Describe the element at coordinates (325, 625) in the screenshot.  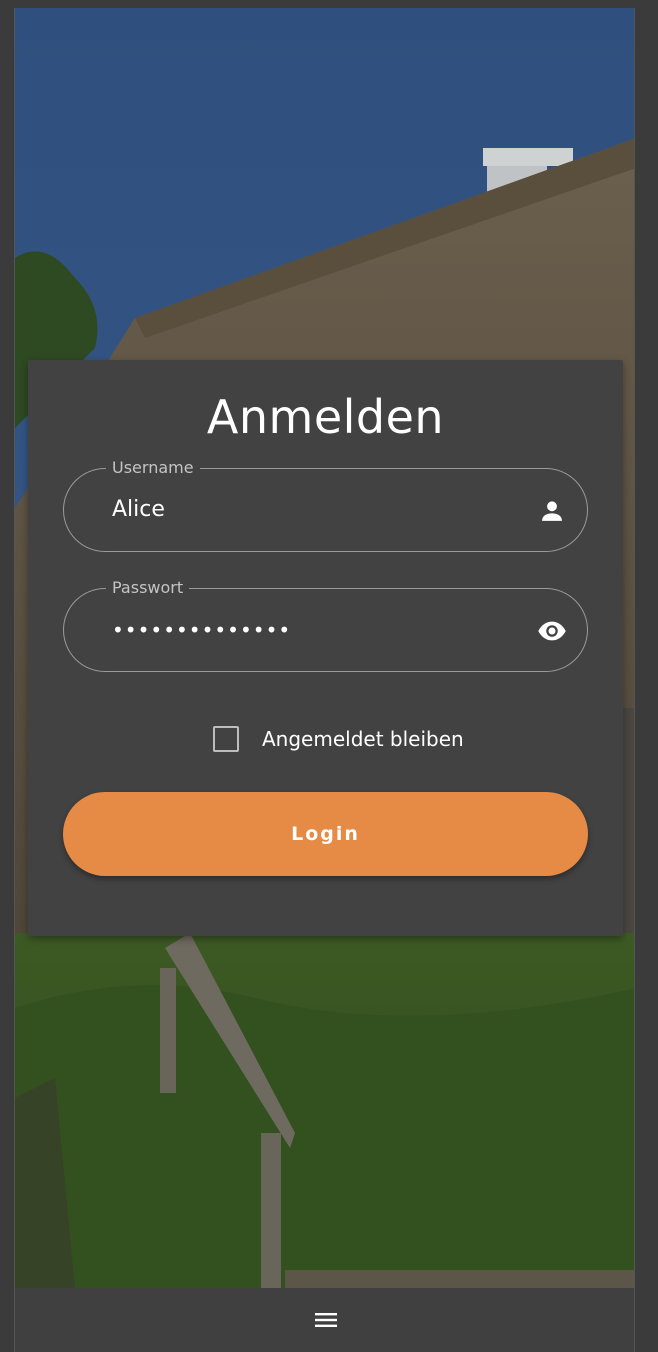
I see `password-field: Passwort ••••••••••••••` at that location.